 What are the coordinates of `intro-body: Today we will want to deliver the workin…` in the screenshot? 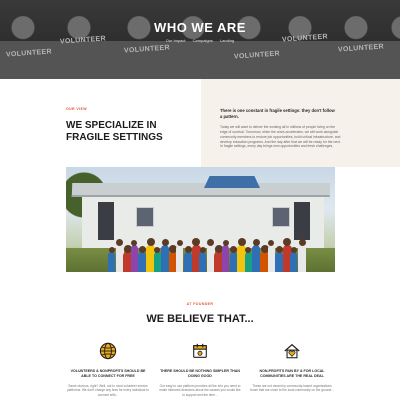 It's located at (280, 137).